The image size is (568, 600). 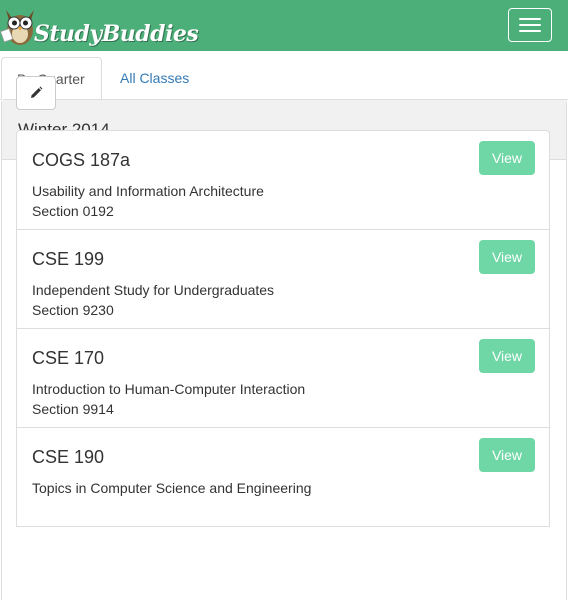 What do you see at coordinates (68, 358) in the screenshot?
I see `class-code: CSE 170` at bounding box center [68, 358].